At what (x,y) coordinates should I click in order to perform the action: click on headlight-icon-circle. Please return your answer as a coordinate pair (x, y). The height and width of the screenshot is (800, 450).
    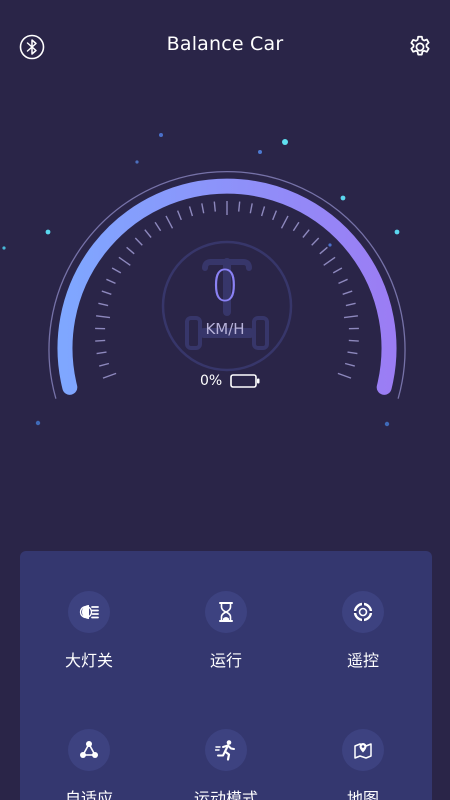
    Looking at the image, I should click on (89, 612).